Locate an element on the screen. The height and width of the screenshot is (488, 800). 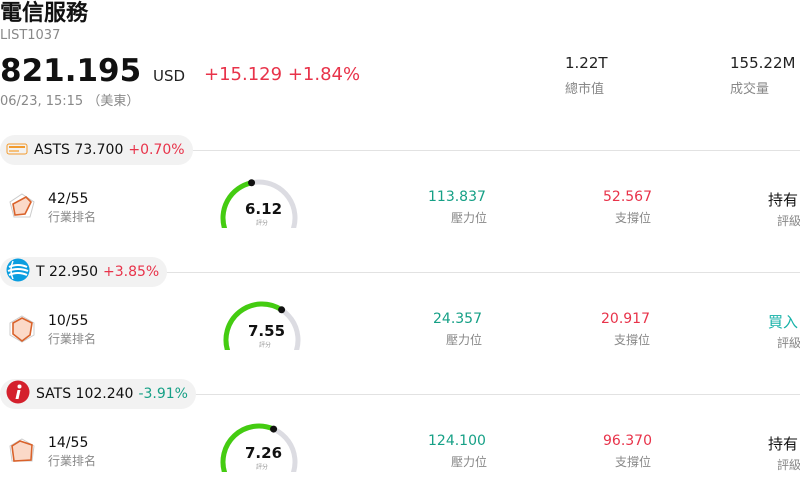
echostar-logo-icon is located at coordinates (18, 394).